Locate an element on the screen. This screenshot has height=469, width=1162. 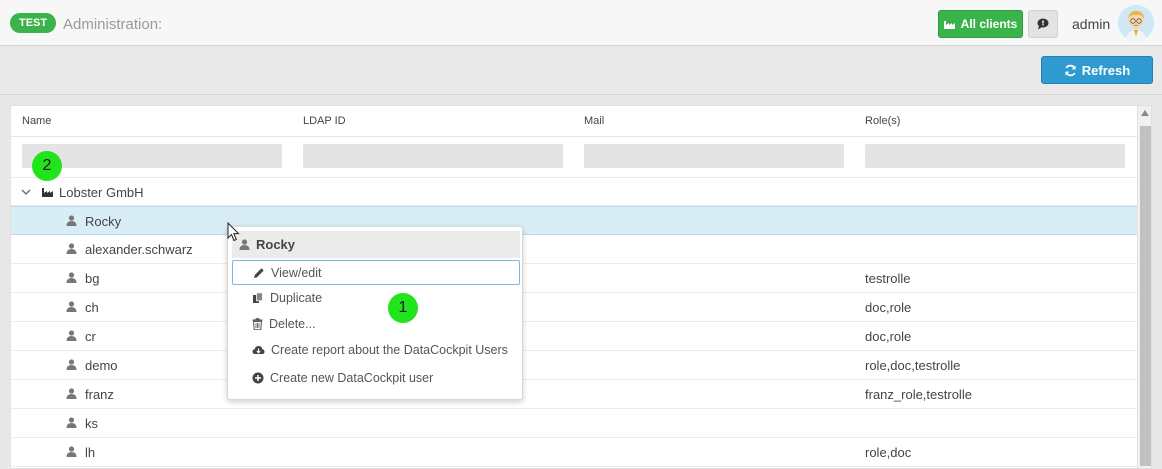
user-name-cell: lh is located at coordinates (90, 452).